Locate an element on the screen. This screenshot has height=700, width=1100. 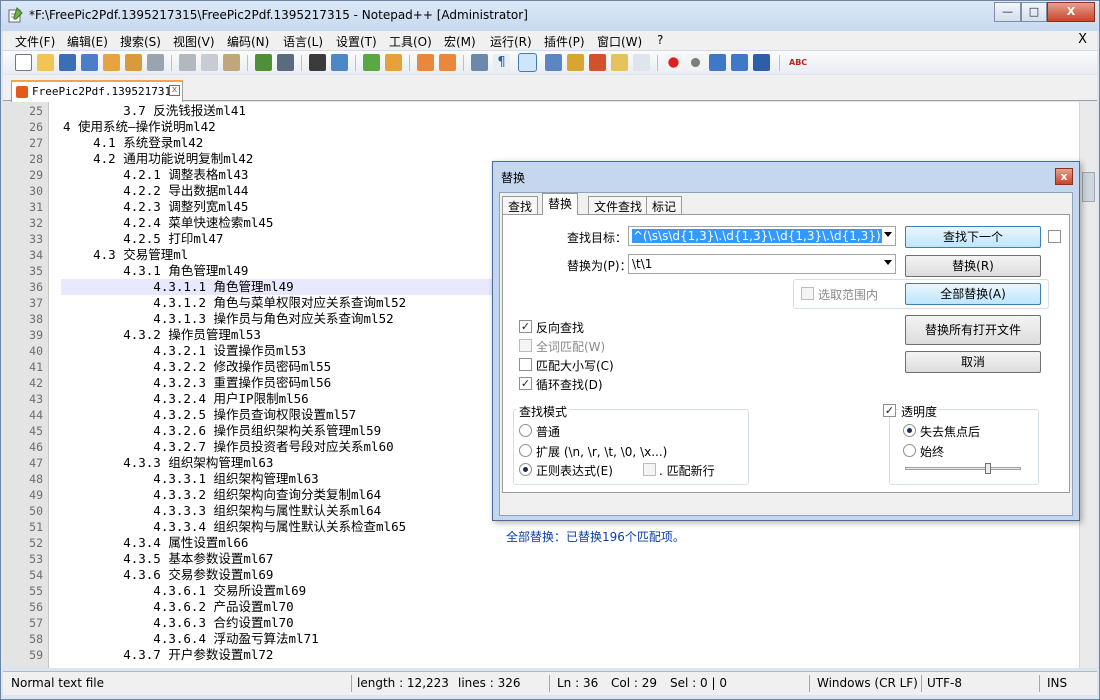
editor-line: 58 4.3.6.4 浮动盈亏算法ml71 is located at coordinates (541, 639).